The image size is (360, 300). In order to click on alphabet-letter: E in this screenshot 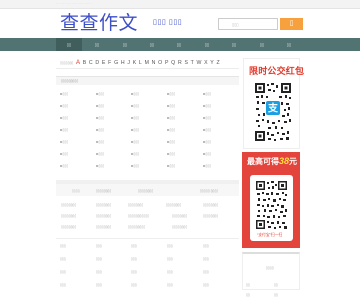, I will do `click(103, 63)`.